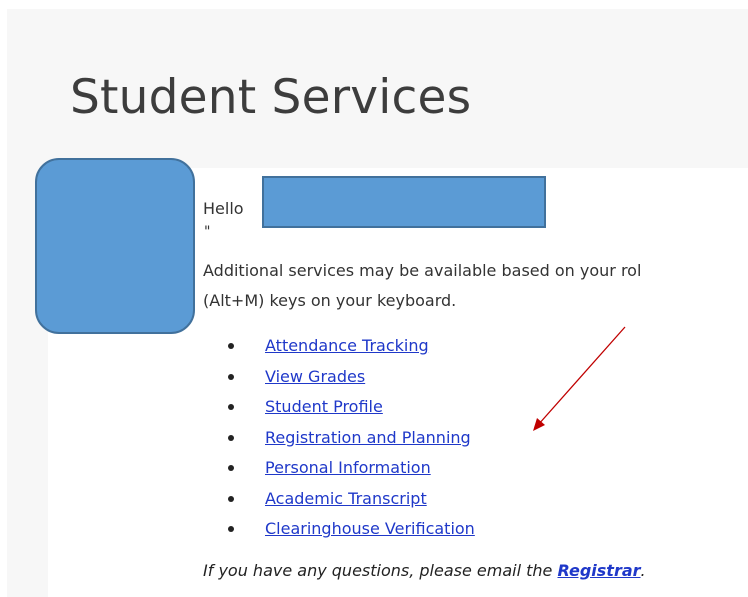 This screenshot has width=748, height=597. What do you see at coordinates (271, 97) in the screenshot?
I see `page-title: Student Services` at bounding box center [271, 97].